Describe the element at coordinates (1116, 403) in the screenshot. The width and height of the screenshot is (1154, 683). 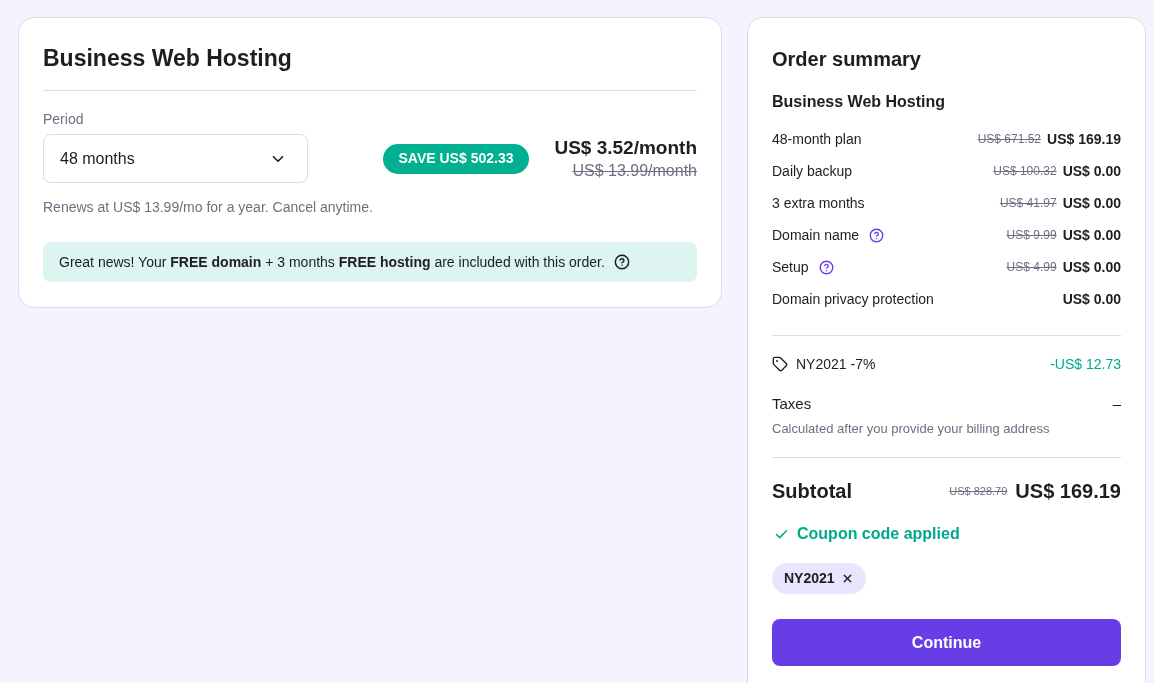
I see `taxes-value: –` at that location.